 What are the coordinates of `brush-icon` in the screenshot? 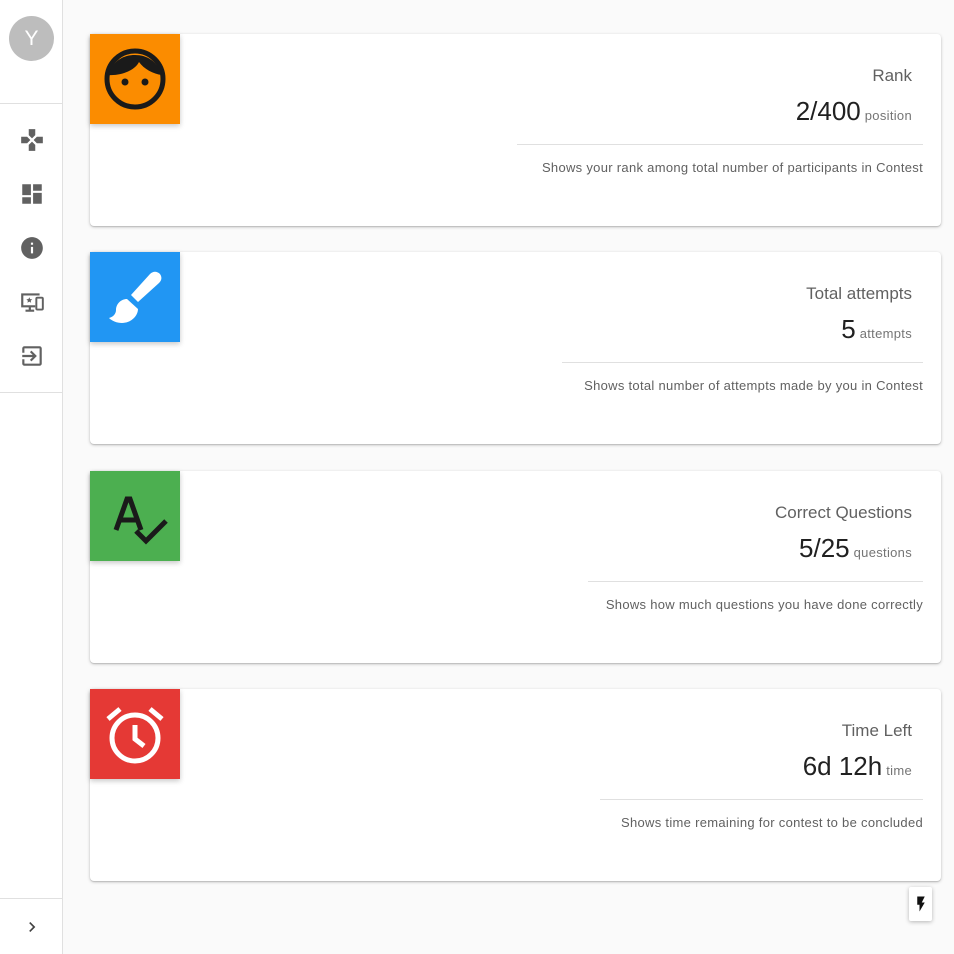 It's located at (135, 297).